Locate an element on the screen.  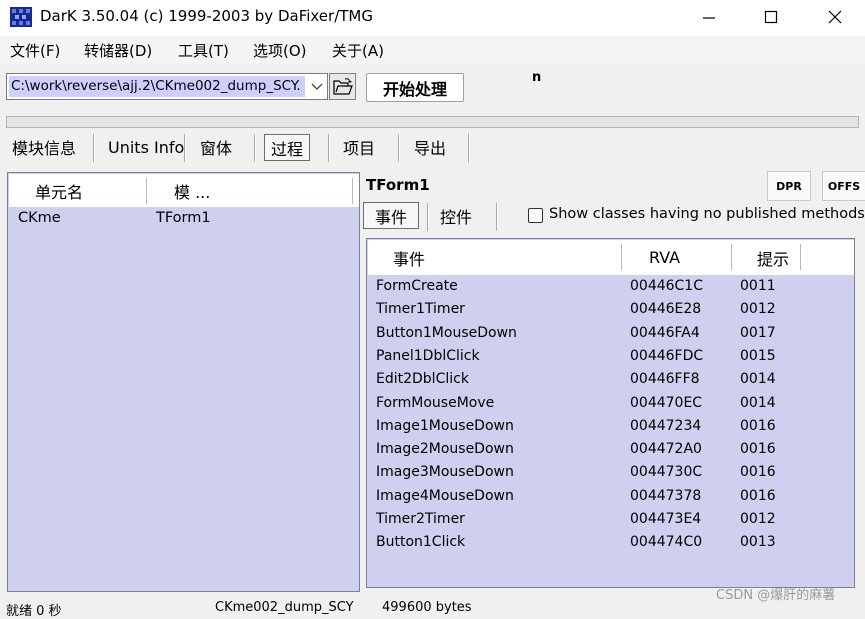
event-event-cell: Button1MouseDown is located at coordinates (446, 333).